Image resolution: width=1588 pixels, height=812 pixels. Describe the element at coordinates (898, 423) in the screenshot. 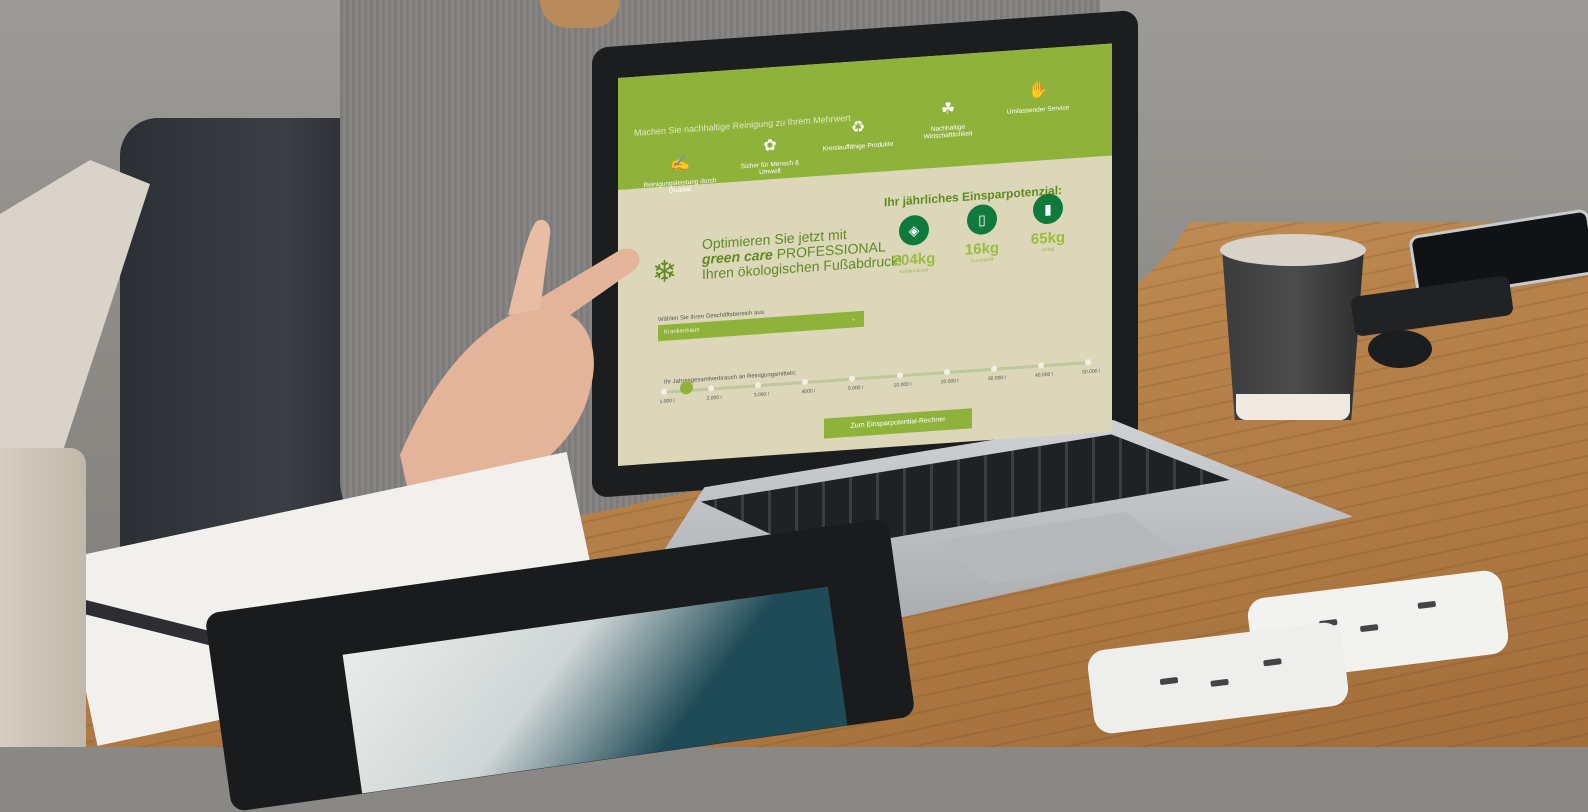

I see `calculator-button: Zum Einsparpotential-Rechner` at that location.